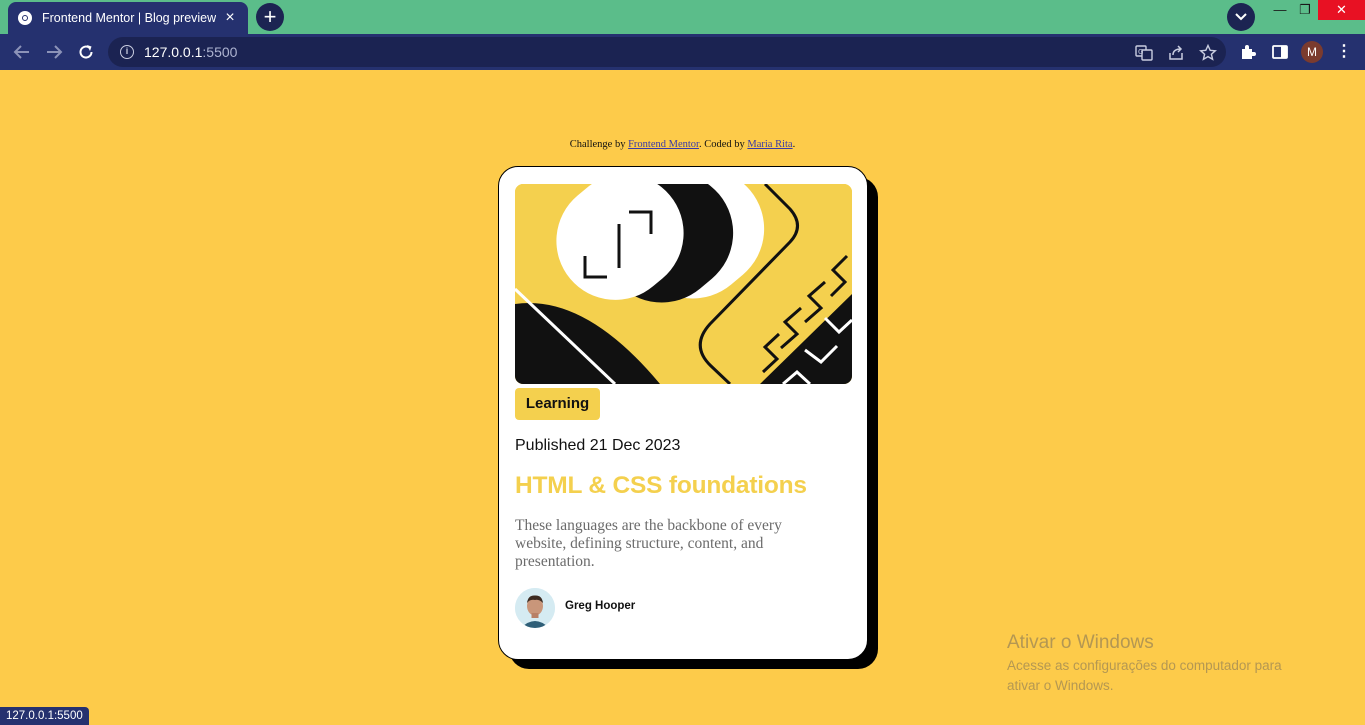 The width and height of the screenshot is (1365, 725). I want to click on extensions-icon, so click(1248, 52).